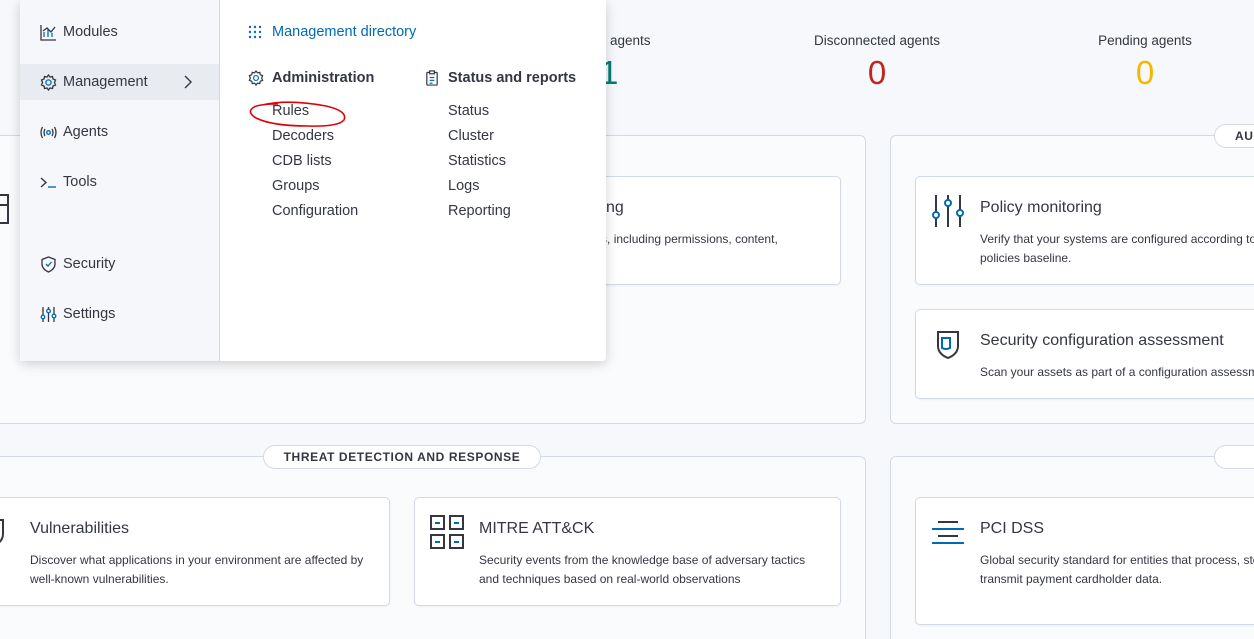 The width and height of the screenshot is (1254, 639). What do you see at coordinates (86, 132) in the screenshot?
I see `nav-item-label: Agents` at bounding box center [86, 132].